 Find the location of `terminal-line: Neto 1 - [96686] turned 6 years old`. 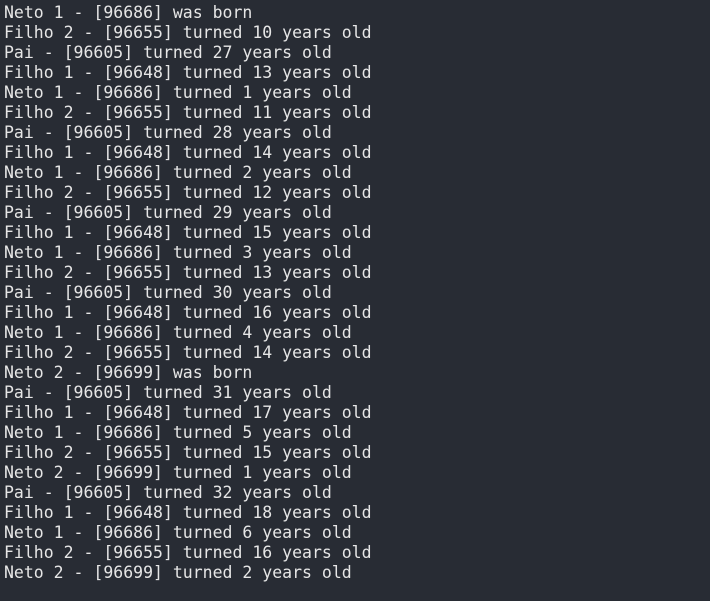

terminal-line: Neto 1 - [96686] turned 6 years old is located at coordinates (178, 532).